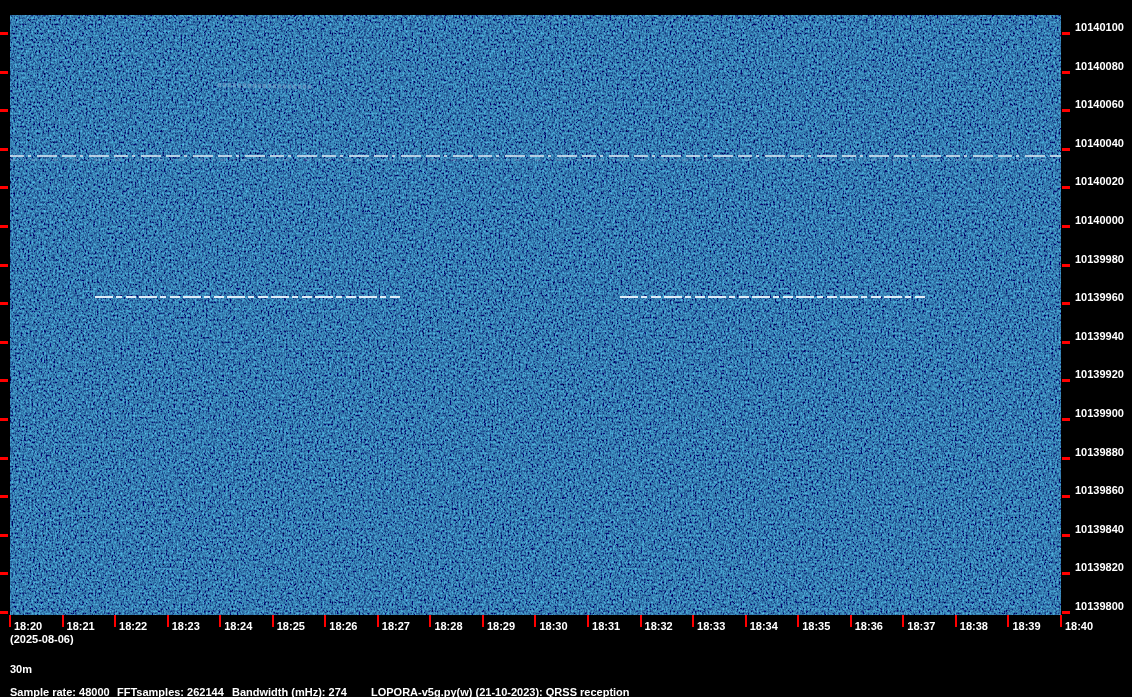  What do you see at coordinates (763, 626) in the screenshot?
I see `time-label: 18:34` at bounding box center [763, 626].